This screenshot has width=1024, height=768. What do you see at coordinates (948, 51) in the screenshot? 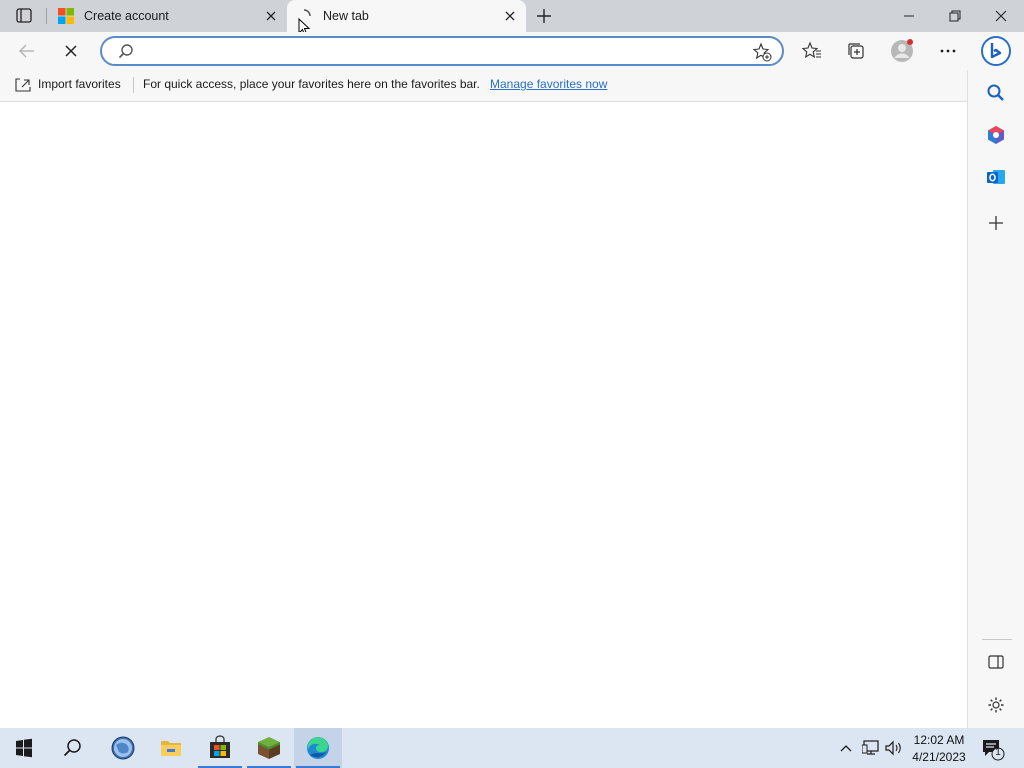
I see `settings-and-more-icon` at bounding box center [948, 51].